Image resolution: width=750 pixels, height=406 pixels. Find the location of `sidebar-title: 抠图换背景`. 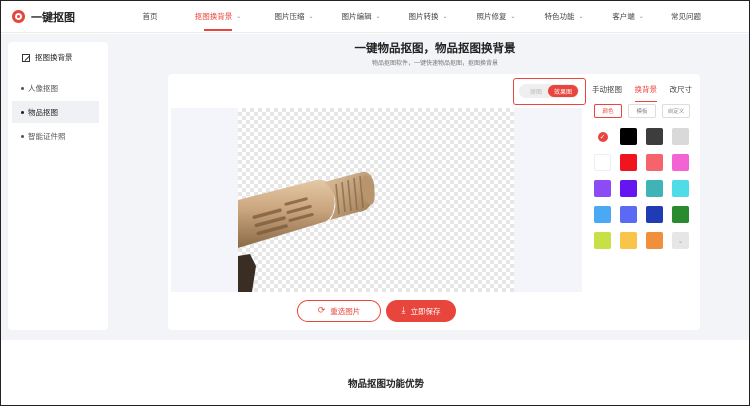

sidebar-title: 抠图换背景 is located at coordinates (65, 57).